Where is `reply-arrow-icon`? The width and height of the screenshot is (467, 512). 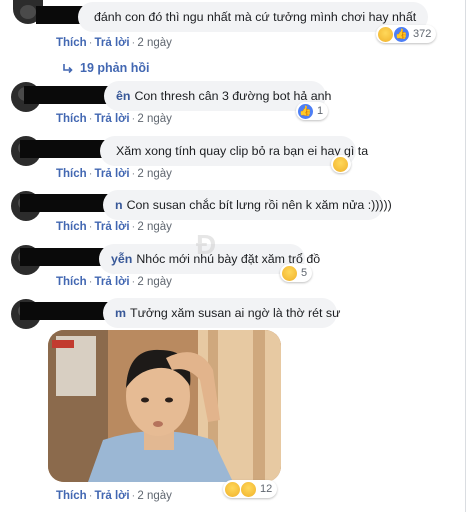 reply-arrow-icon is located at coordinates (68, 69).